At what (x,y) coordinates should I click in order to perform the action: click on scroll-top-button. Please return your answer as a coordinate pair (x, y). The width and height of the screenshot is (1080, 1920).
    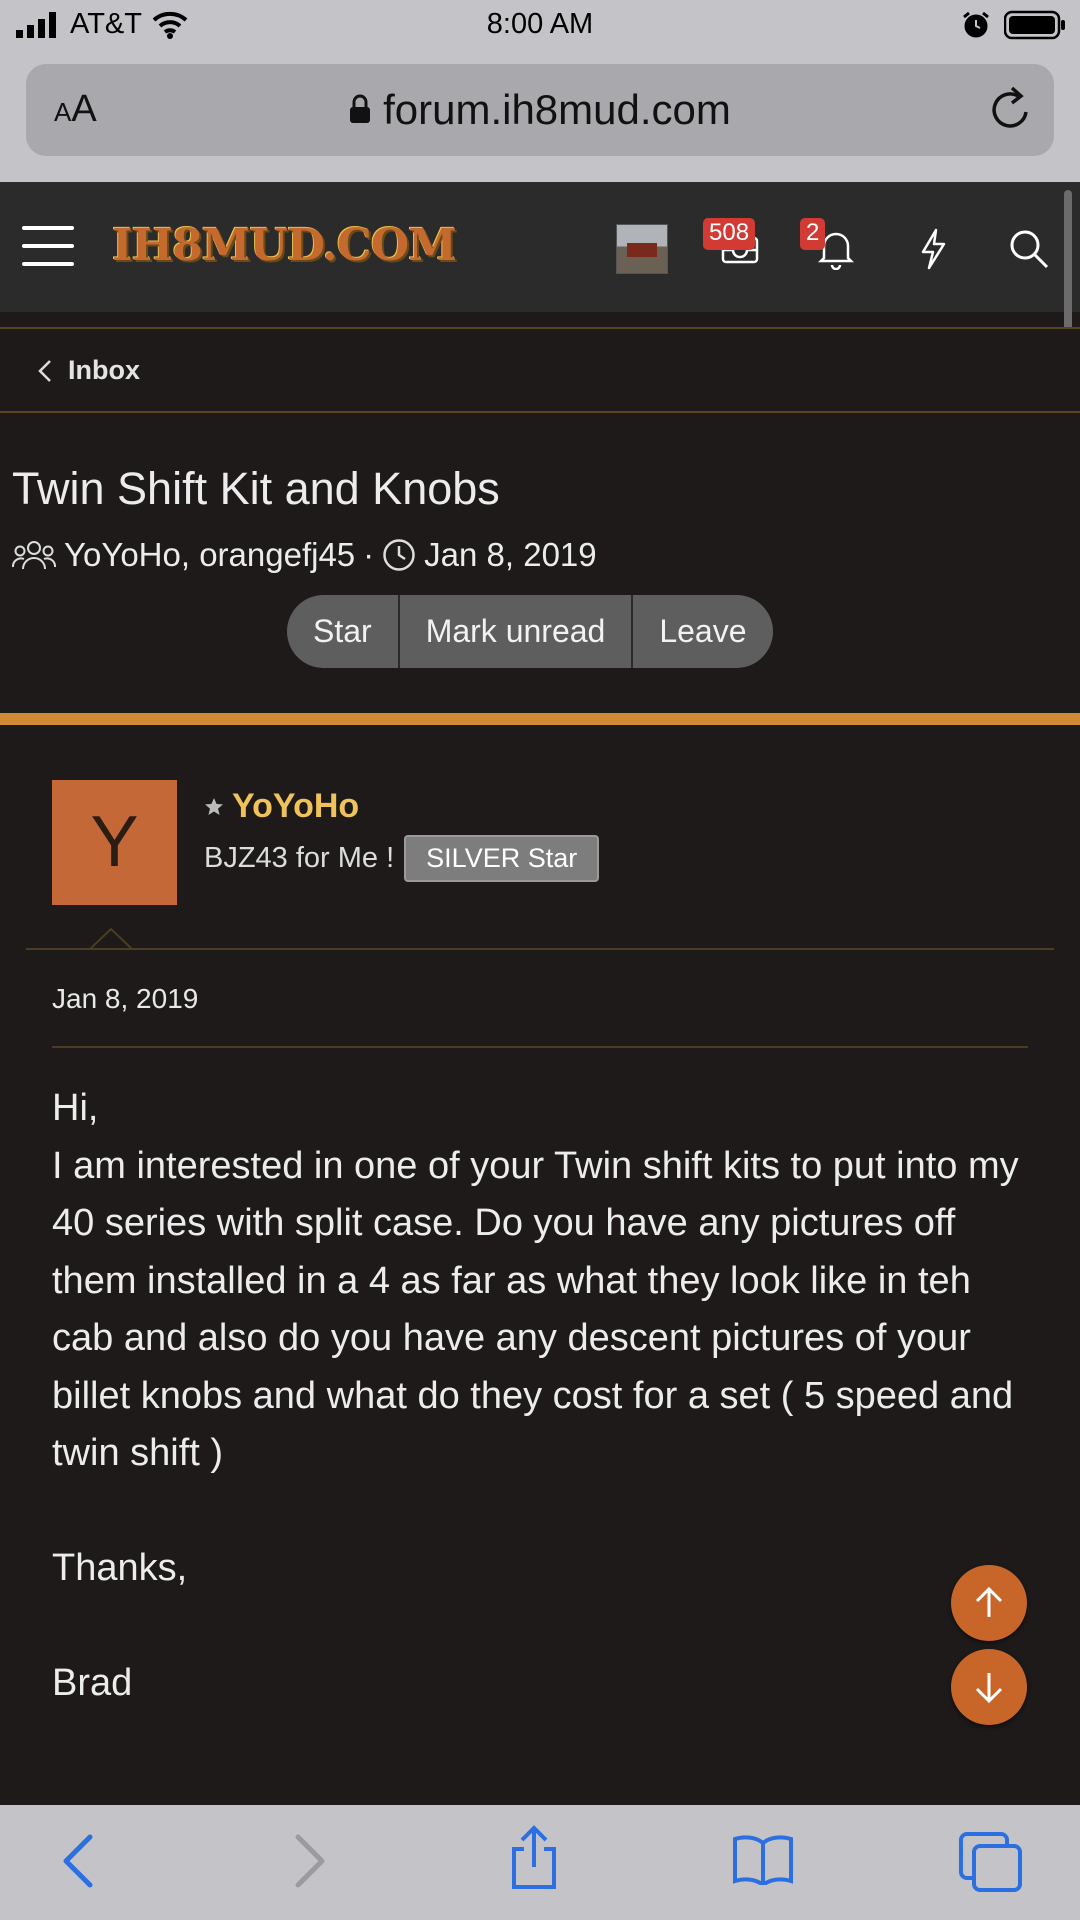
    Looking at the image, I should click on (989, 1603).